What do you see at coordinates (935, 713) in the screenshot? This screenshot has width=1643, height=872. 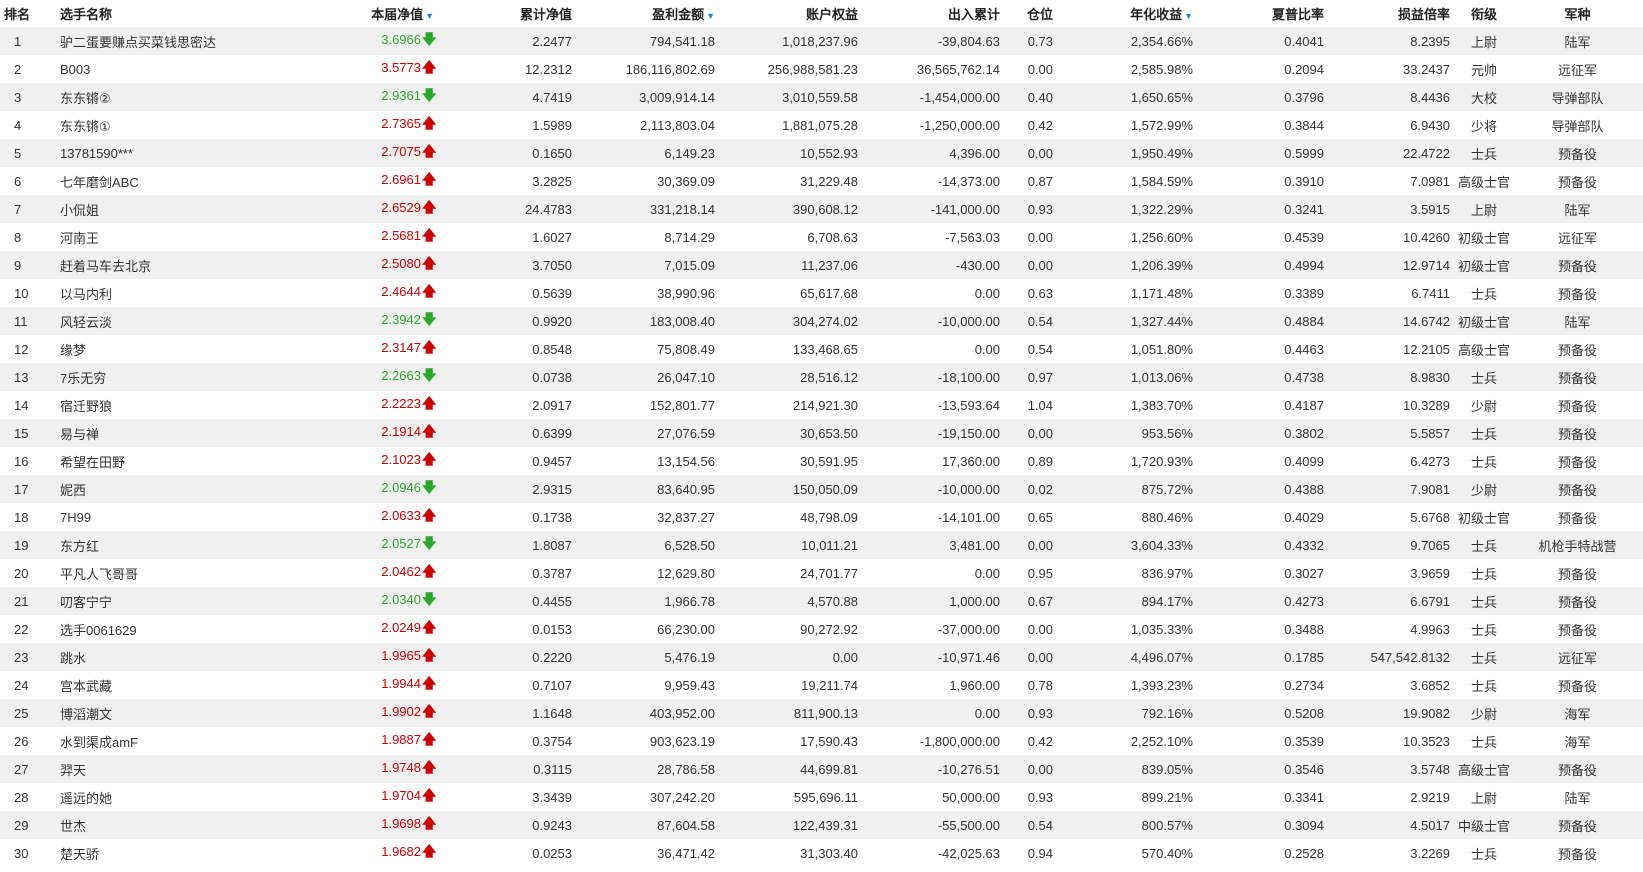 I see `row-inout: 0.00` at bounding box center [935, 713].